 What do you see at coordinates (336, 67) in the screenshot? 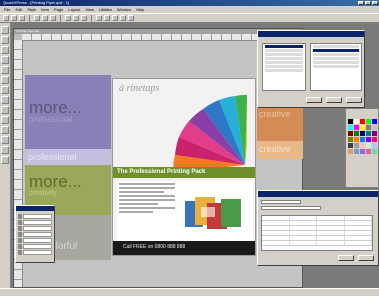
I see `dialog-list-right` at bounding box center [336, 67].